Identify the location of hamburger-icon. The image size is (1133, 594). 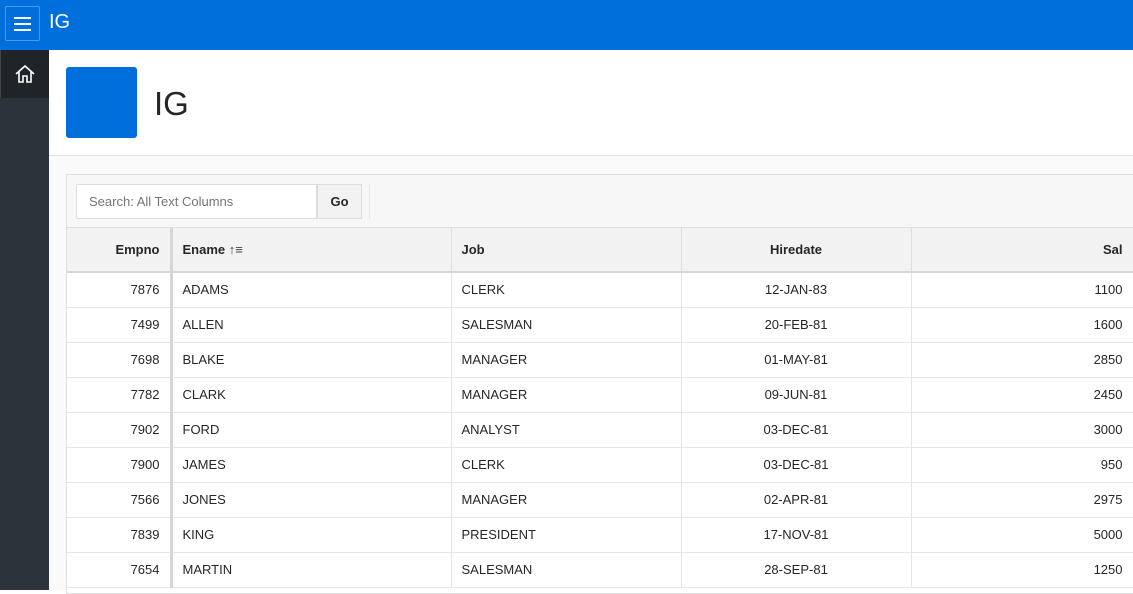
(22, 17).